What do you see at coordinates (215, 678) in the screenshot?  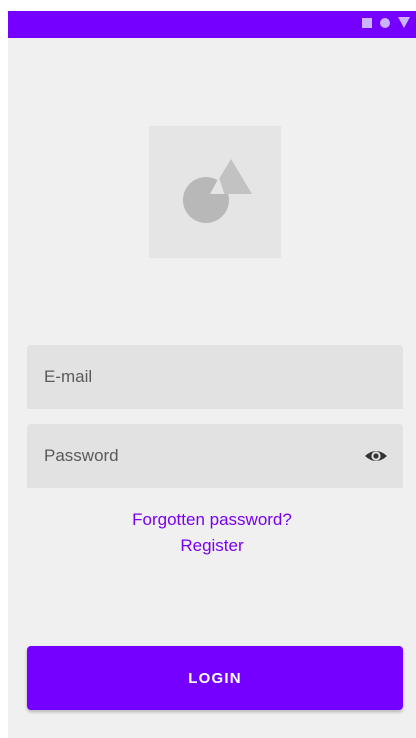 I see `login-button: LOGIN` at bounding box center [215, 678].